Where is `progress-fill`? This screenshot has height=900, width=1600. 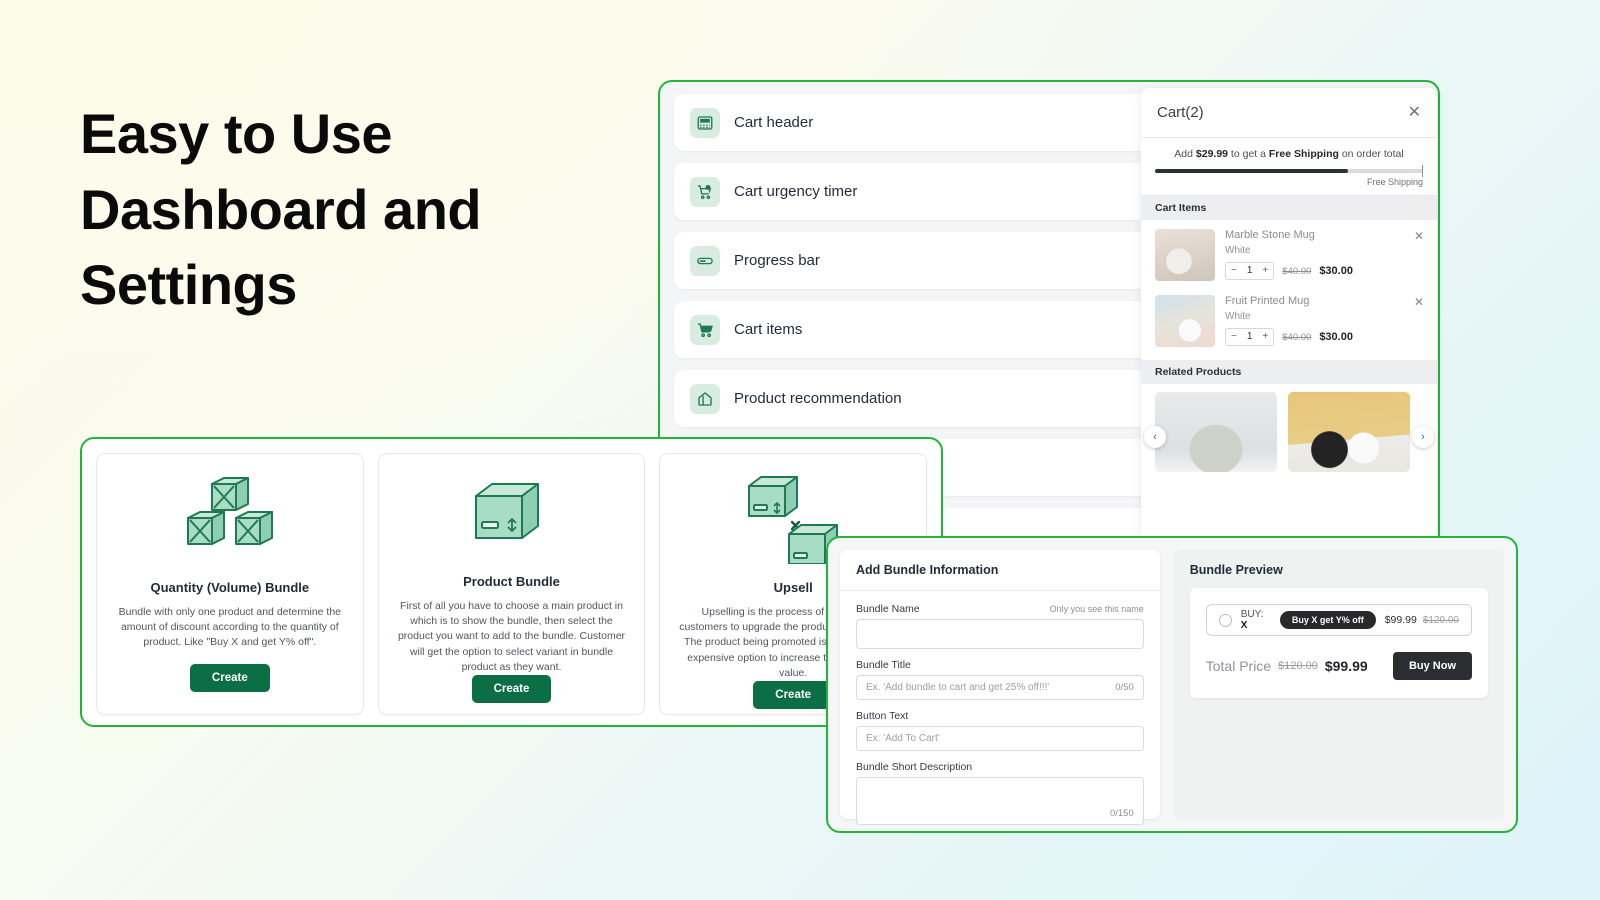
progress-fill is located at coordinates (1251, 171).